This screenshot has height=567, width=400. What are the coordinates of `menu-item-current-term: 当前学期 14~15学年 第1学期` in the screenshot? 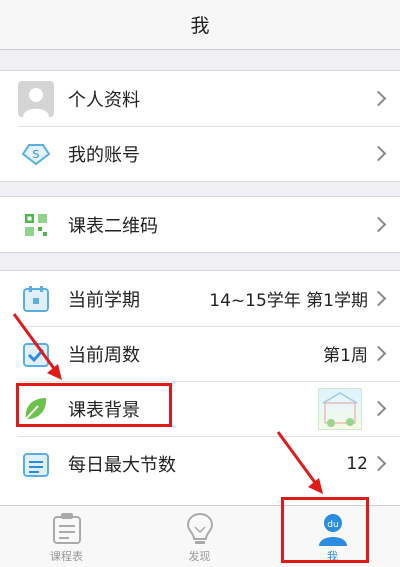 It's located at (200, 298).